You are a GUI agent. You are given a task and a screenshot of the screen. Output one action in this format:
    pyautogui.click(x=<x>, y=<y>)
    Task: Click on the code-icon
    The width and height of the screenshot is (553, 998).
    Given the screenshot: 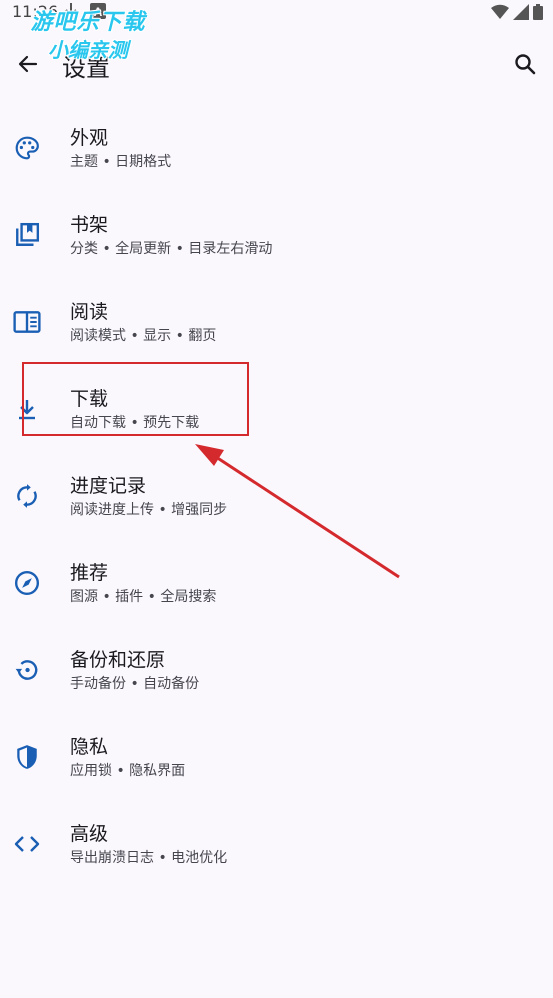 What is the action you would take?
    pyautogui.click(x=27, y=844)
    